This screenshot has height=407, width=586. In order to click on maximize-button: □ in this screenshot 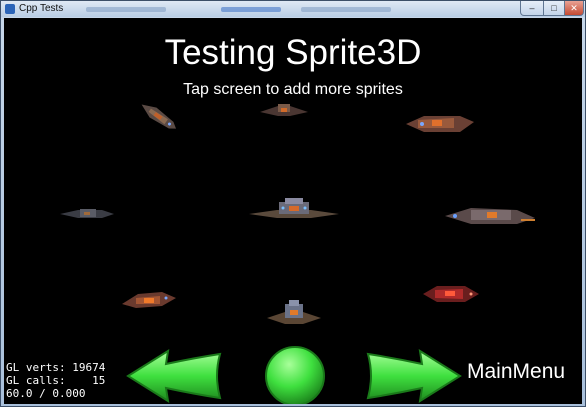, I will do `click(554, 8)`.